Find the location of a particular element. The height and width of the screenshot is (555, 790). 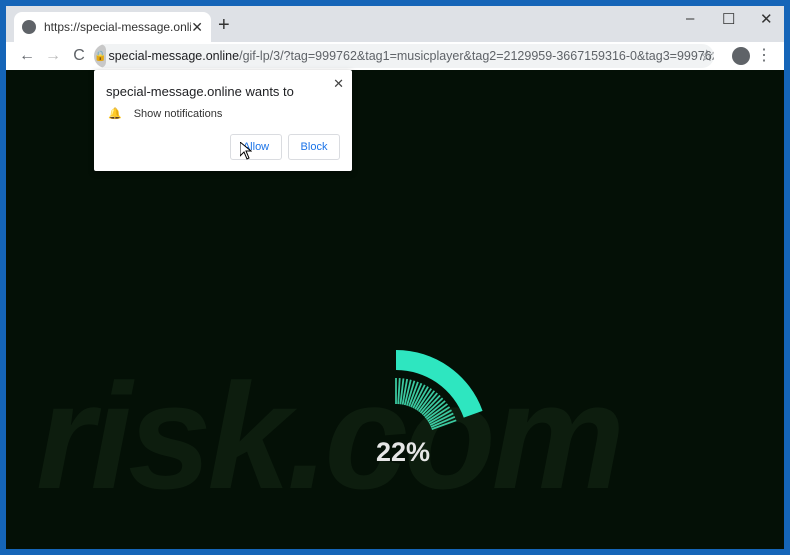

popup-close-button: ✕ is located at coordinates (338, 84).